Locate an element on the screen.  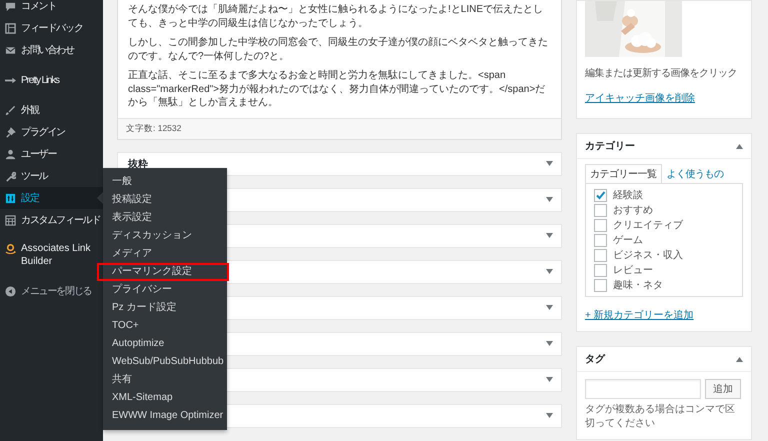
submenu-item: 共有 is located at coordinates (165, 380).